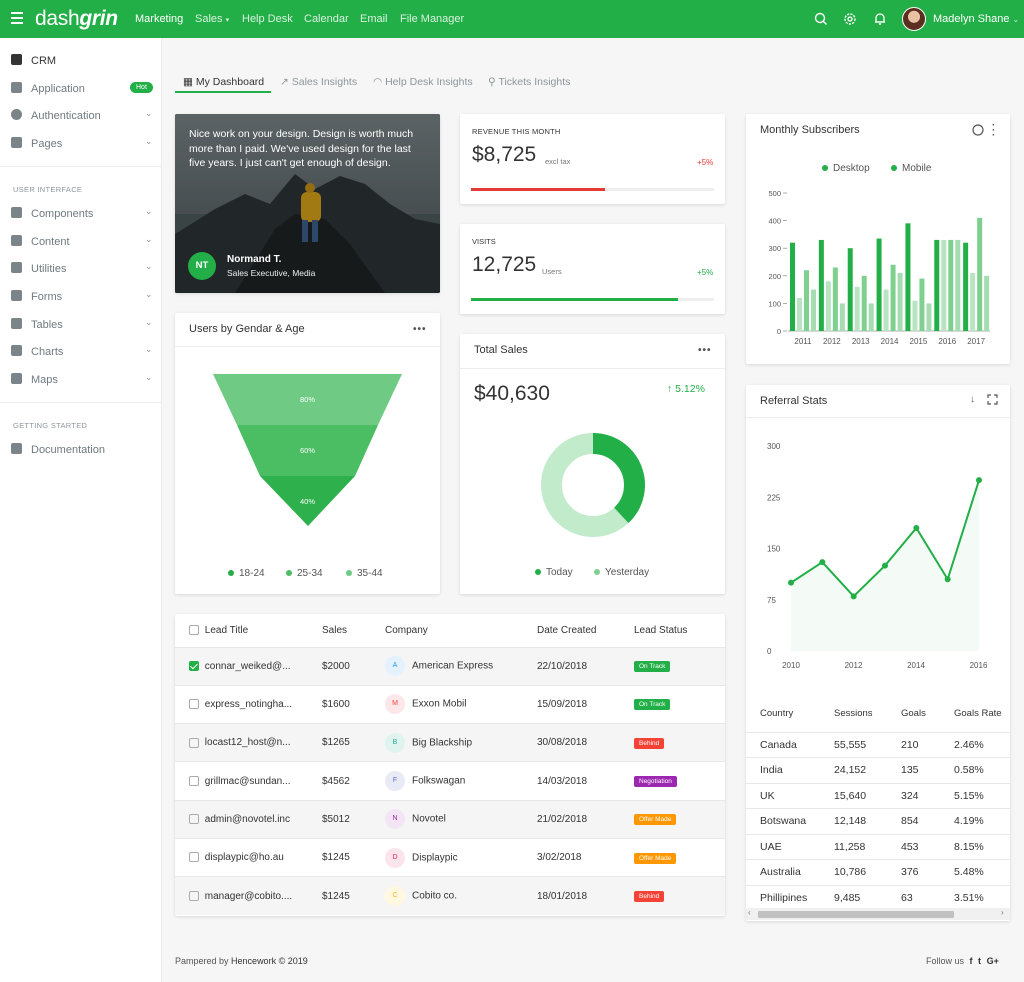  Describe the element at coordinates (81, 116) in the screenshot. I see `sidebar-item-authentication: Authentication ⌄` at that location.